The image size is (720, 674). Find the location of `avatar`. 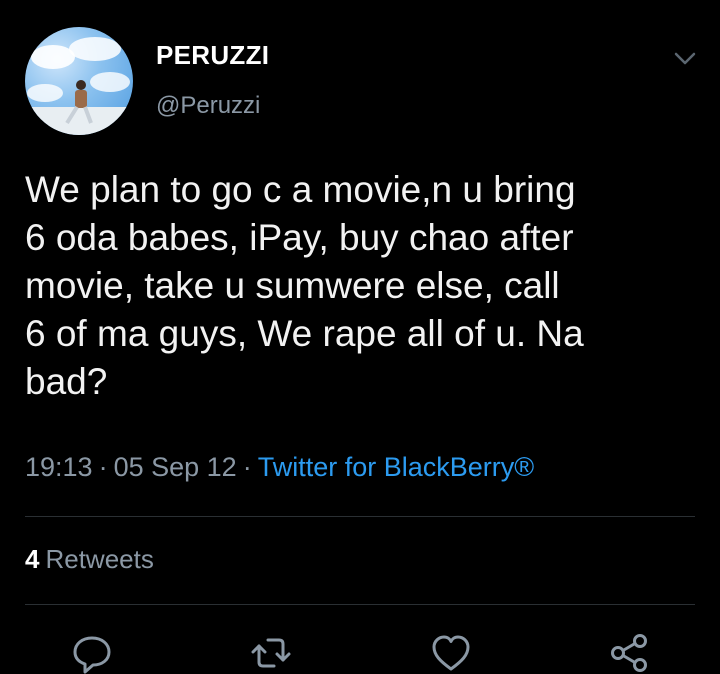

avatar is located at coordinates (79, 81).